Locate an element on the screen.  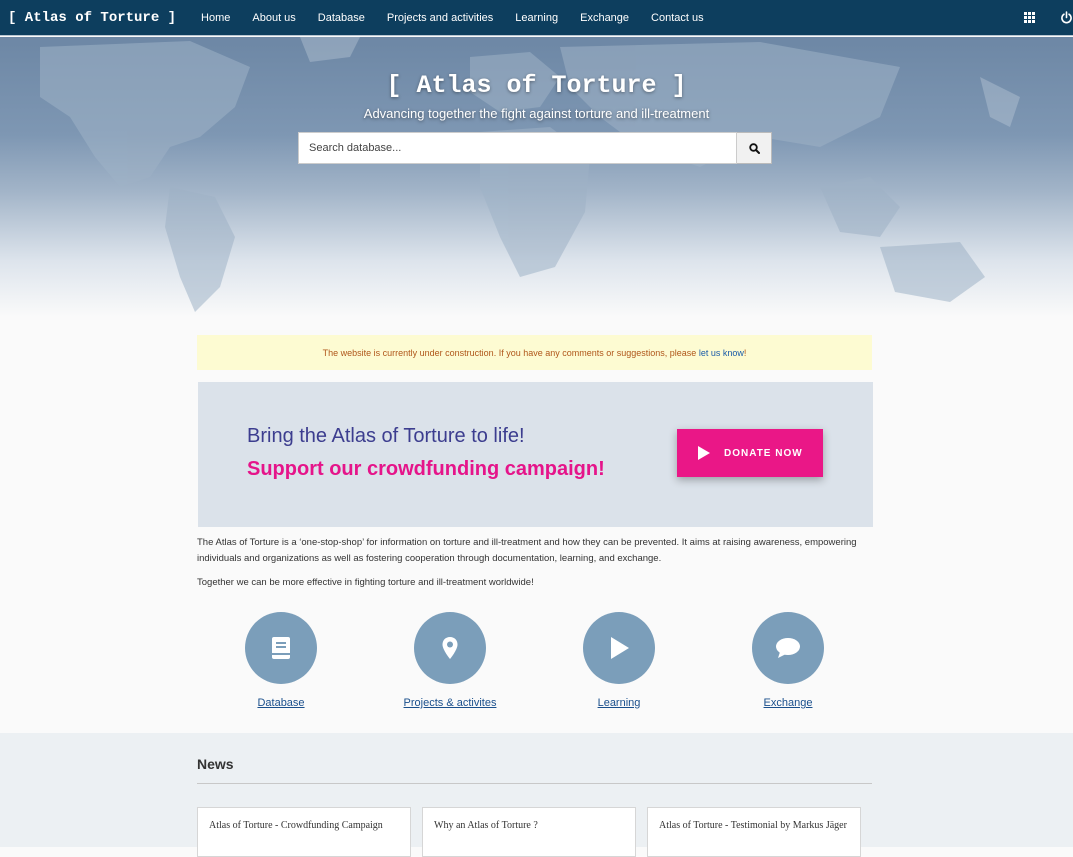
feature-learning: Learning is located at coordinates (619, 661).